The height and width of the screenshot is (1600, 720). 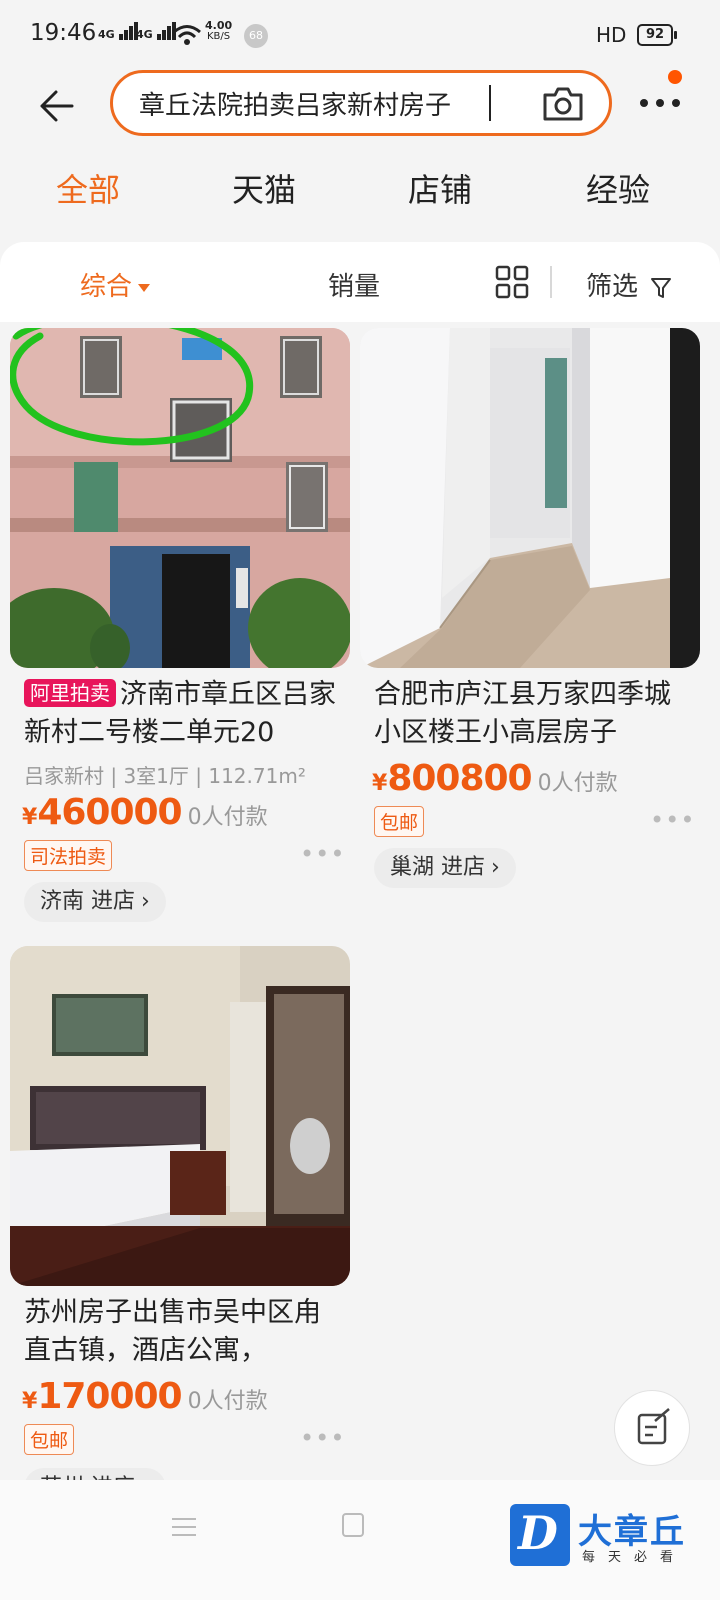 I want to click on product-title: 苏州房子出售市吴中区甪直古镇，酒店公寓，, so click(x=184, y=1332).